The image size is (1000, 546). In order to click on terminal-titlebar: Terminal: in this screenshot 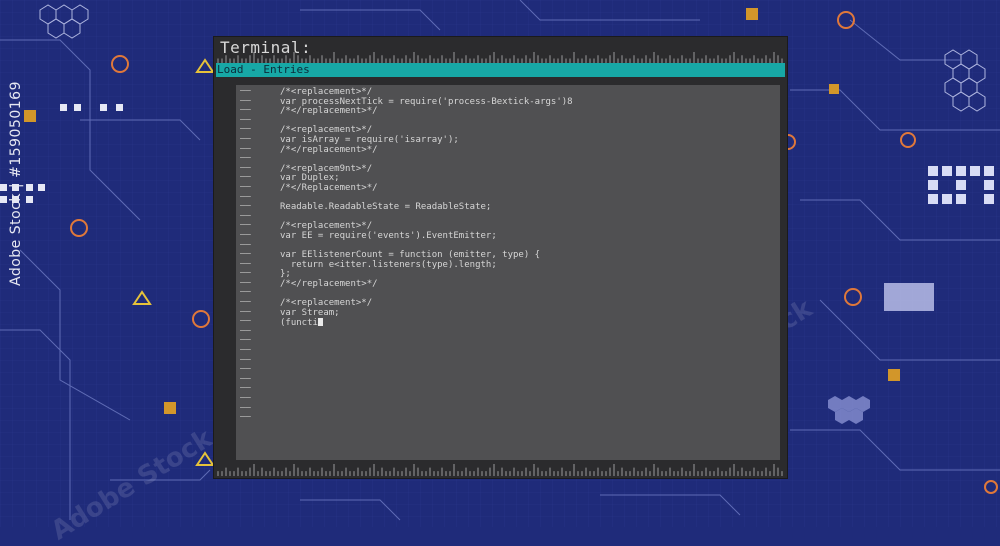, I will do `click(500, 50)`.